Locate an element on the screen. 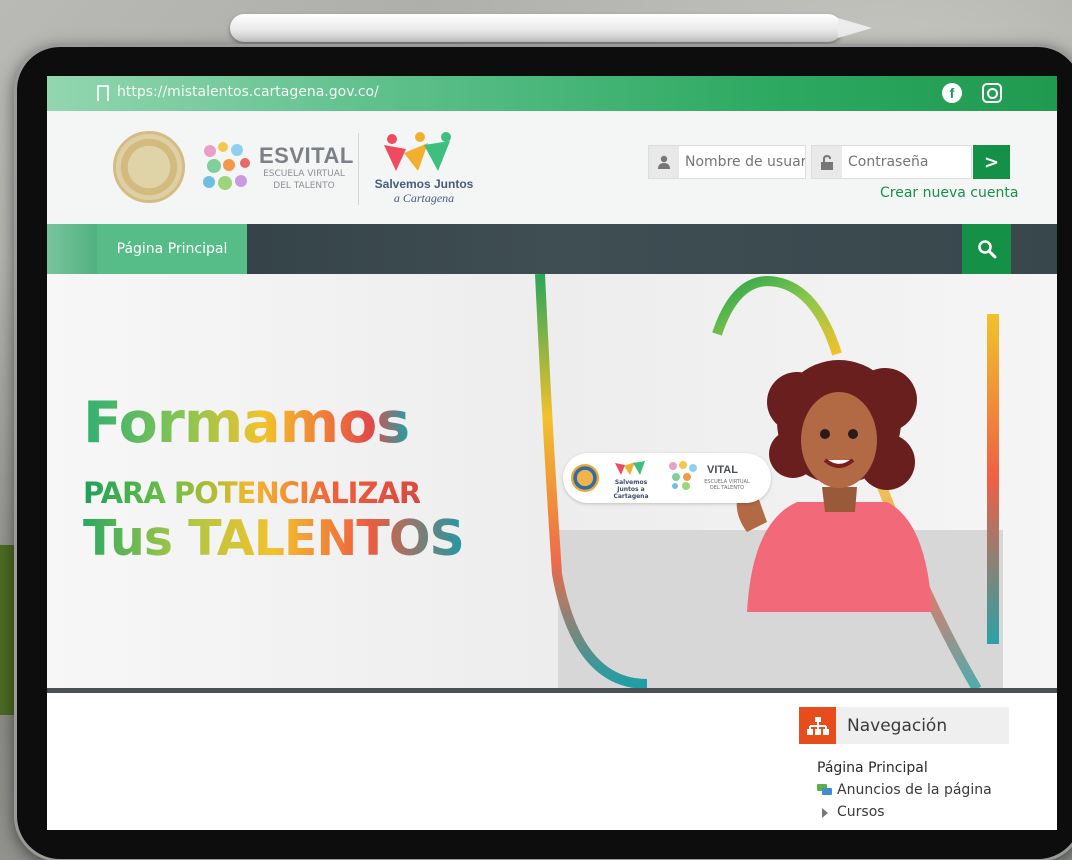  facebook-icon: f is located at coordinates (952, 93).